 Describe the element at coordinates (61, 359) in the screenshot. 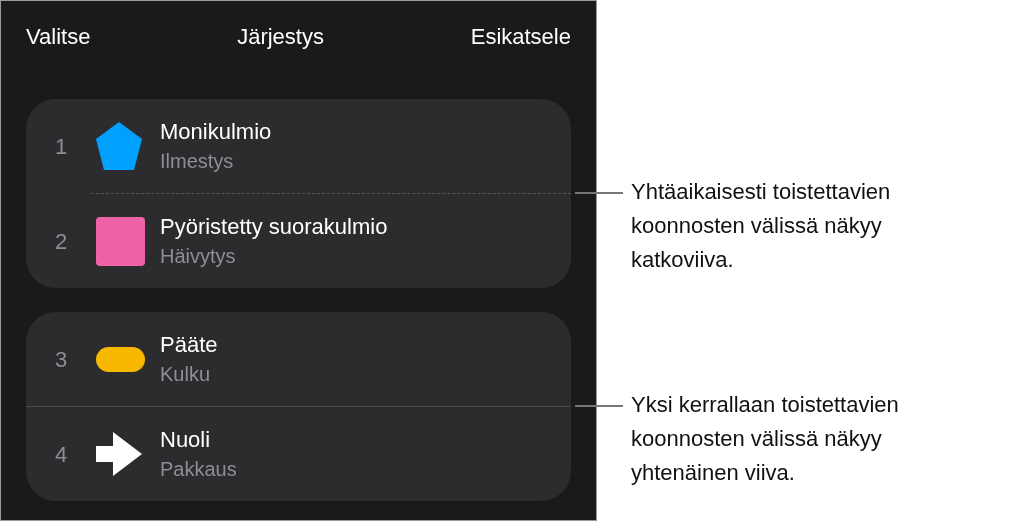

I see `build-number: 3` at that location.